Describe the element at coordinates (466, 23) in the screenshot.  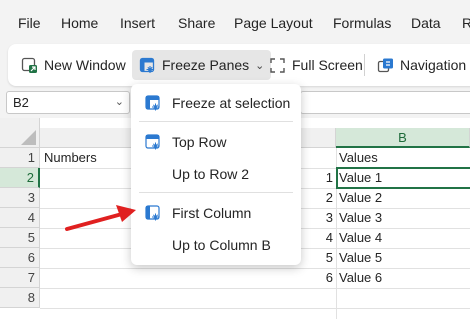
I see `menu-review: R` at that location.